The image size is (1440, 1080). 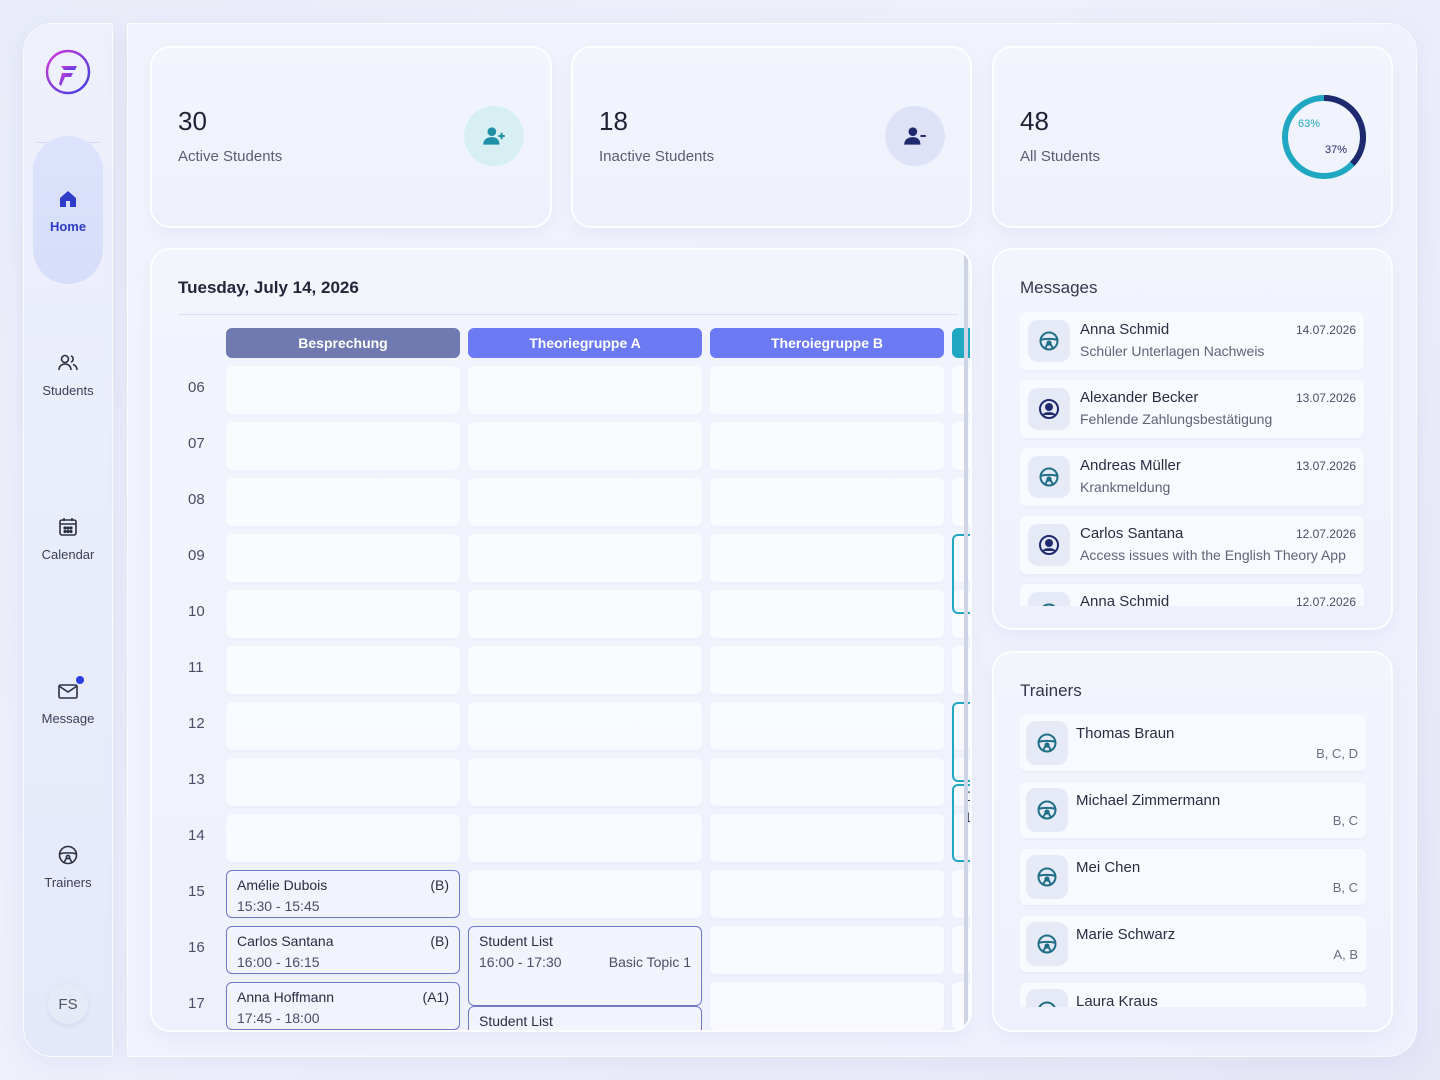 I want to click on trainer-item: Marie Schwarz A, B, so click(x=1193, y=944).